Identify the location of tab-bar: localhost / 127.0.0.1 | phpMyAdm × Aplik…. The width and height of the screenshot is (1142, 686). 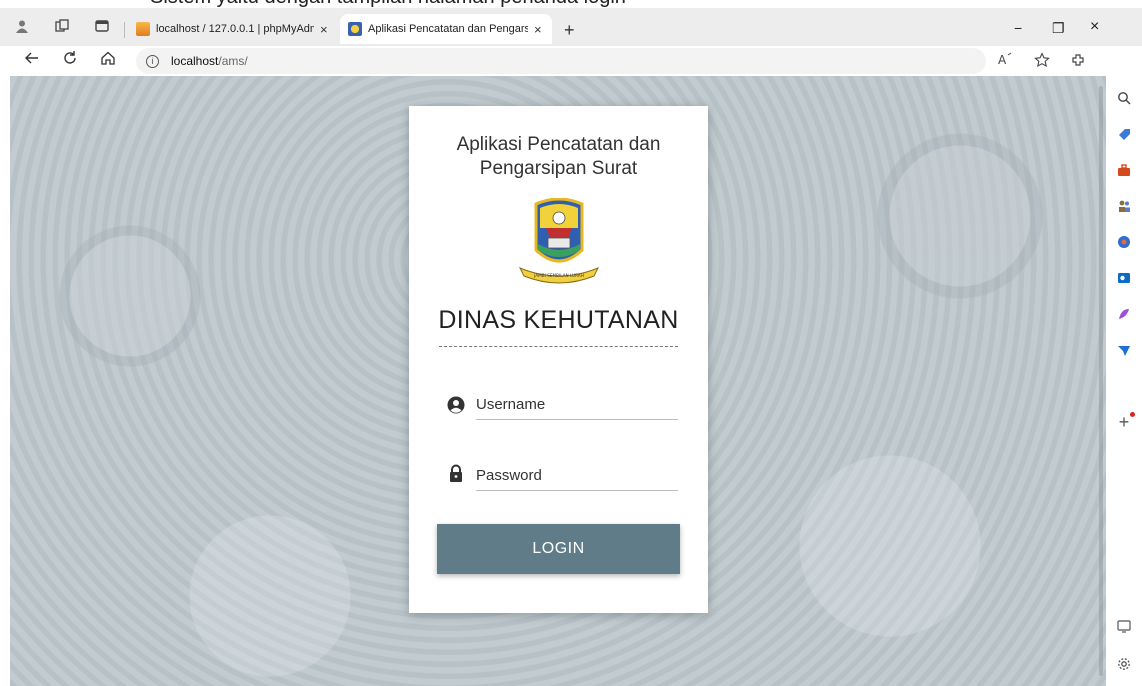
(571, 27).